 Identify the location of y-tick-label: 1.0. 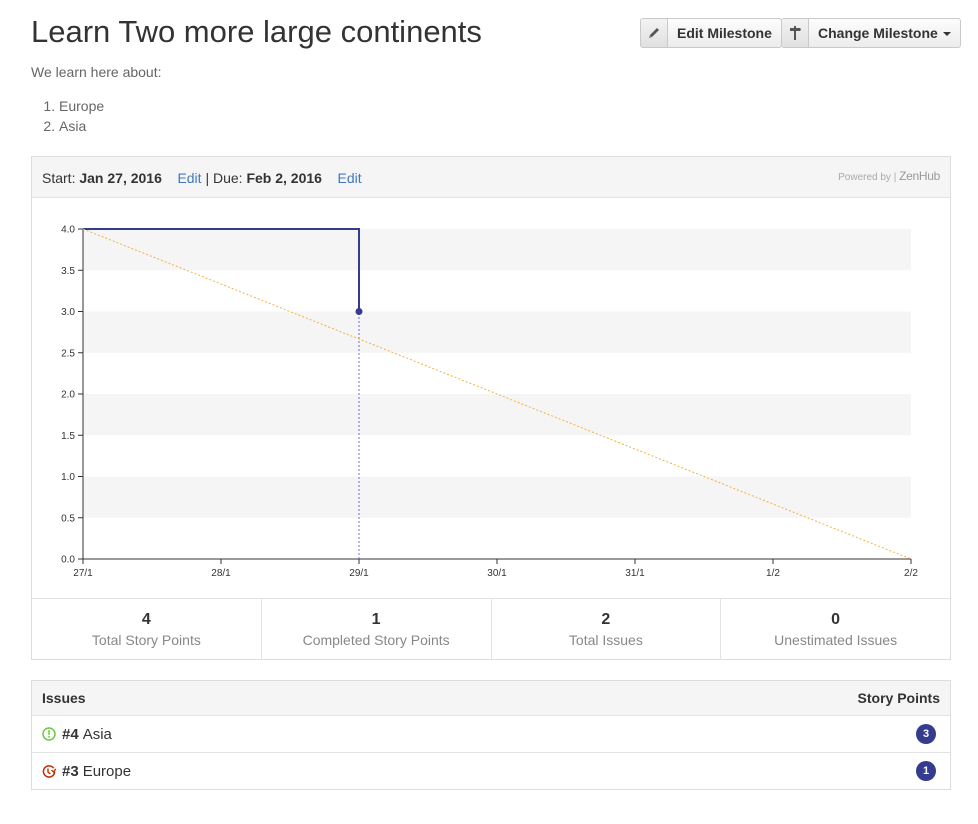
(68, 477).